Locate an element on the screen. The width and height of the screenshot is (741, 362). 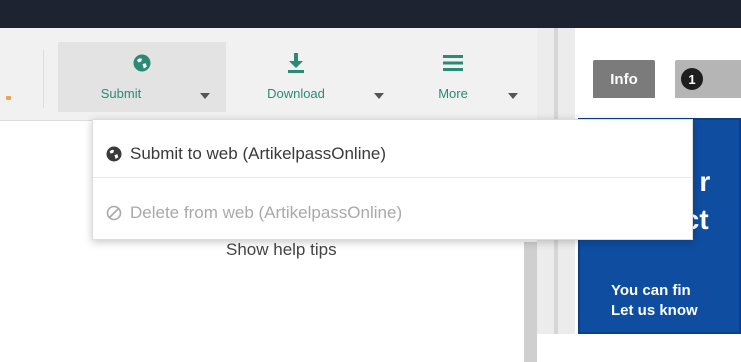
menu-icon is located at coordinates (453, 63).